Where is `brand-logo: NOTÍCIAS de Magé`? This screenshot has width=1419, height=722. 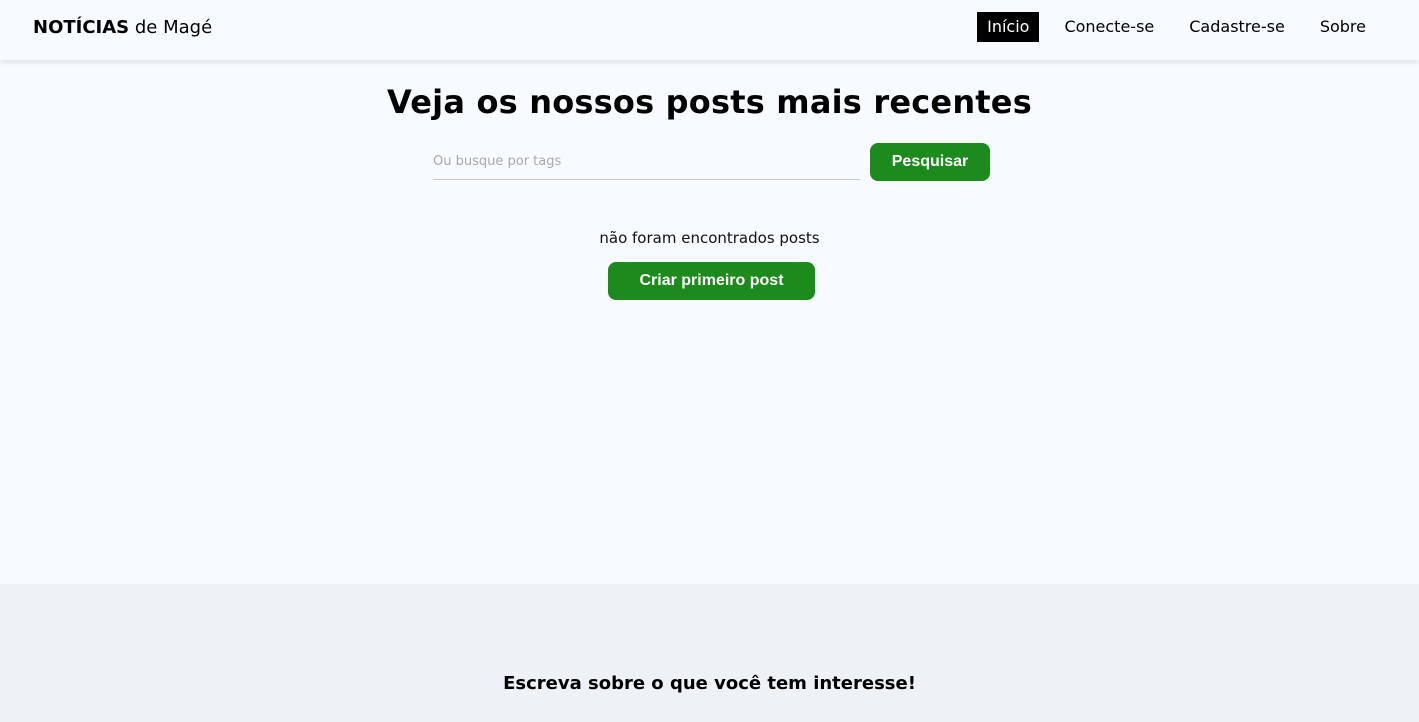 brand-logo: NOTÍCIAS de Magé is located at coordinates (122, 28).